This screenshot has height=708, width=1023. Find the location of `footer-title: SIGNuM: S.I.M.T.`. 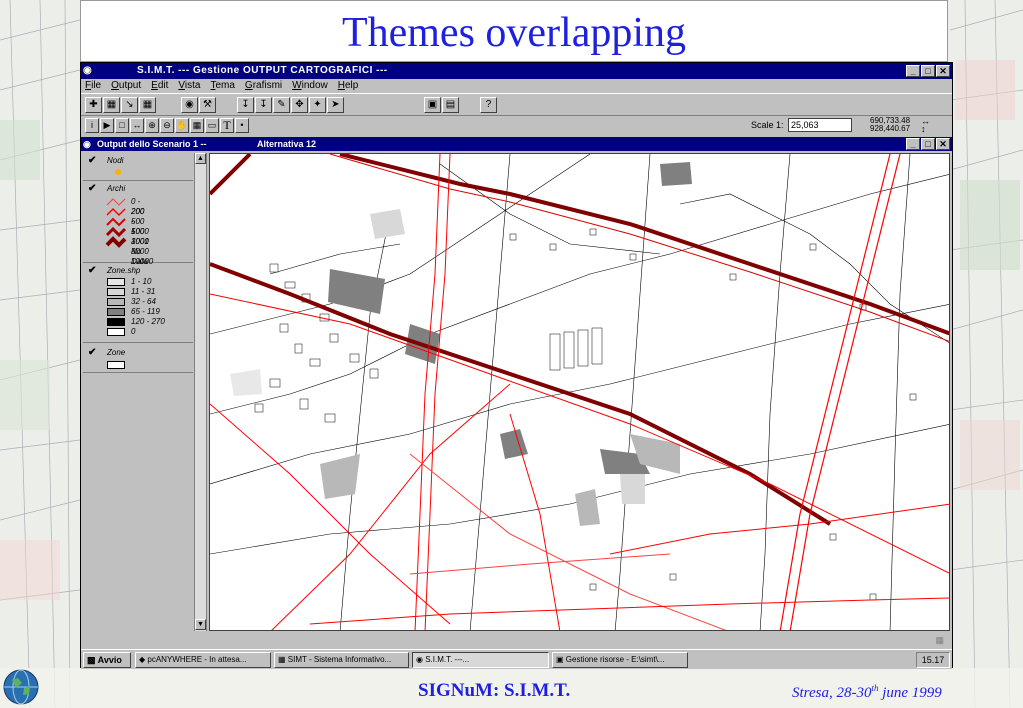

footer-title: SIGNuM: S.I.M.T. is located at coordinates (494, 690).